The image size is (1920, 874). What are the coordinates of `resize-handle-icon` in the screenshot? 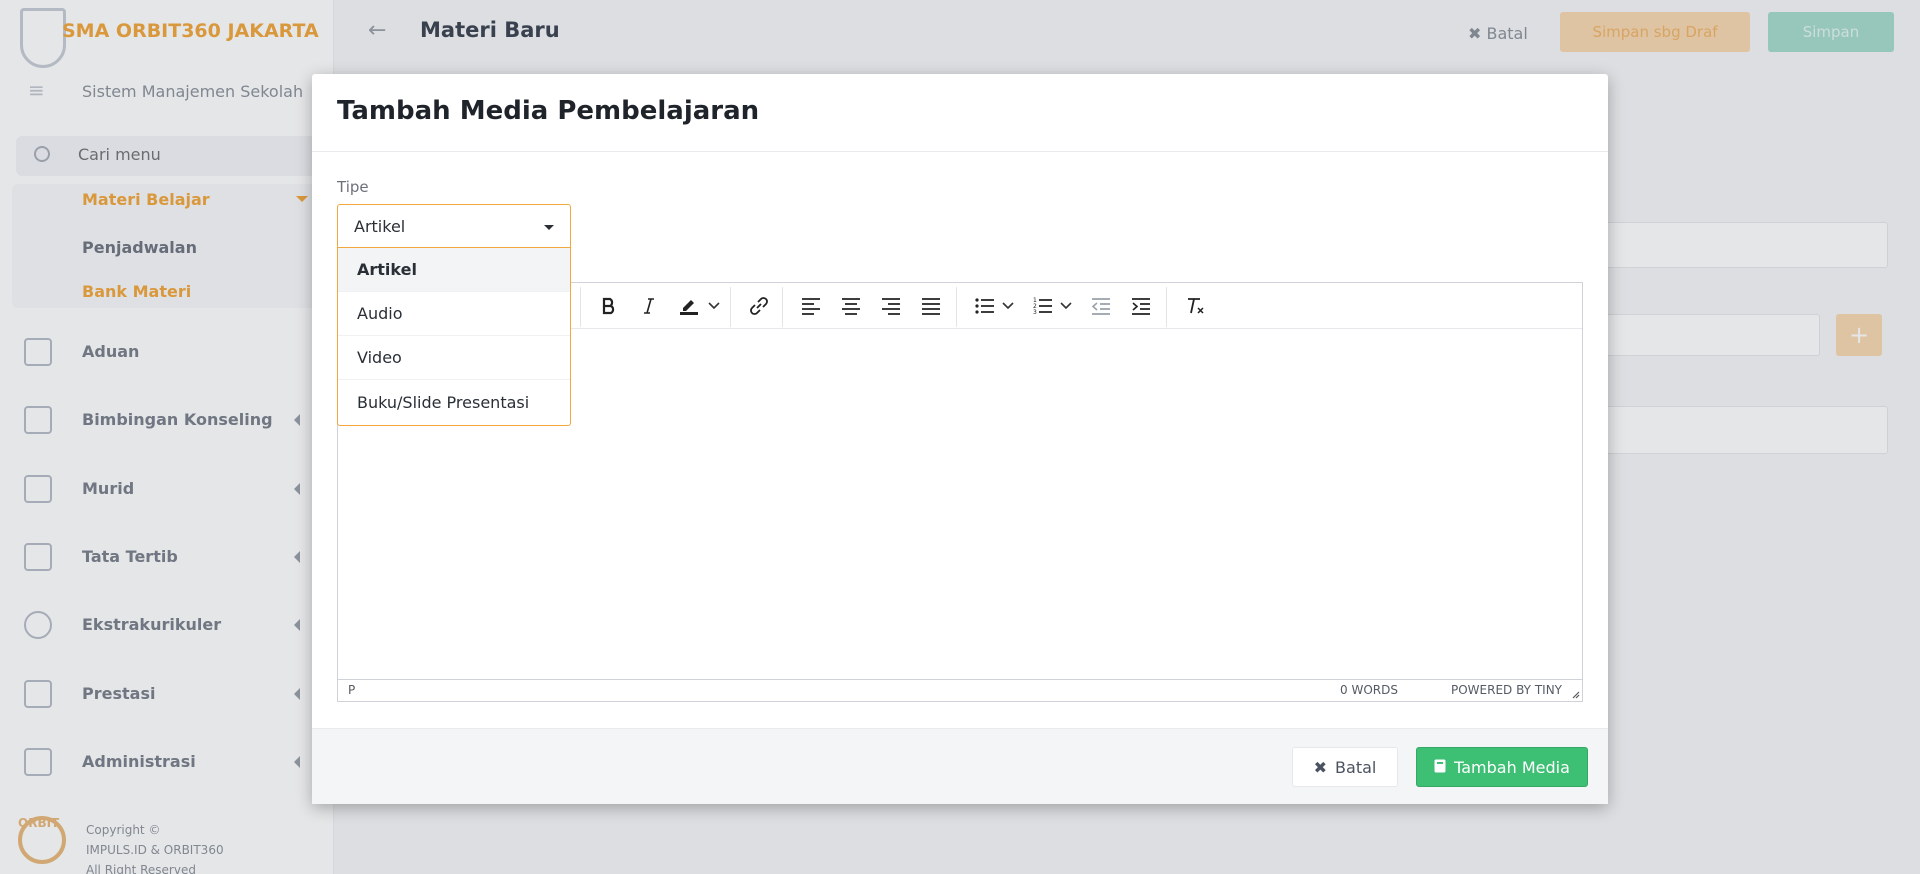 It's located at (1575, 694).